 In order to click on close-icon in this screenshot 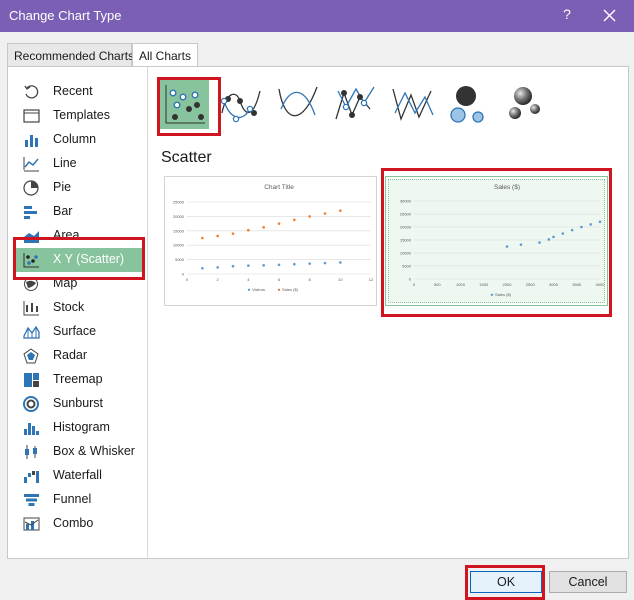, I will do `click(609, 15)`.